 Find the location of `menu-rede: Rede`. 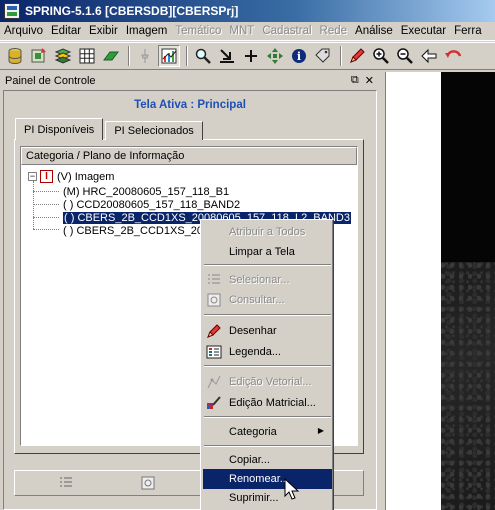

menu-rede: Rede is located at coordinates (334, 31).